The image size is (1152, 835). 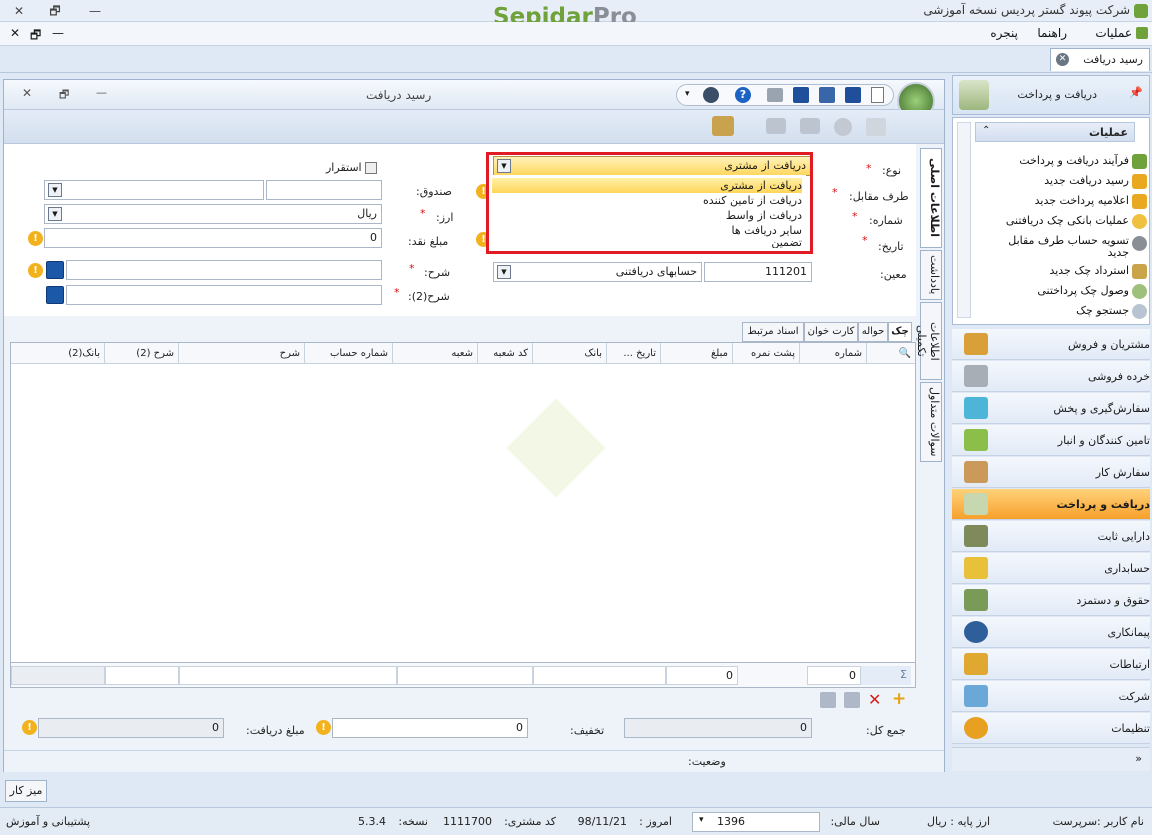 What do you see at coordinates (576, 34) in the screenshot?
I see `menu-bar: ✕ 🗗 — عملیات راهنما پنجره` at bounding box center [576, 34].